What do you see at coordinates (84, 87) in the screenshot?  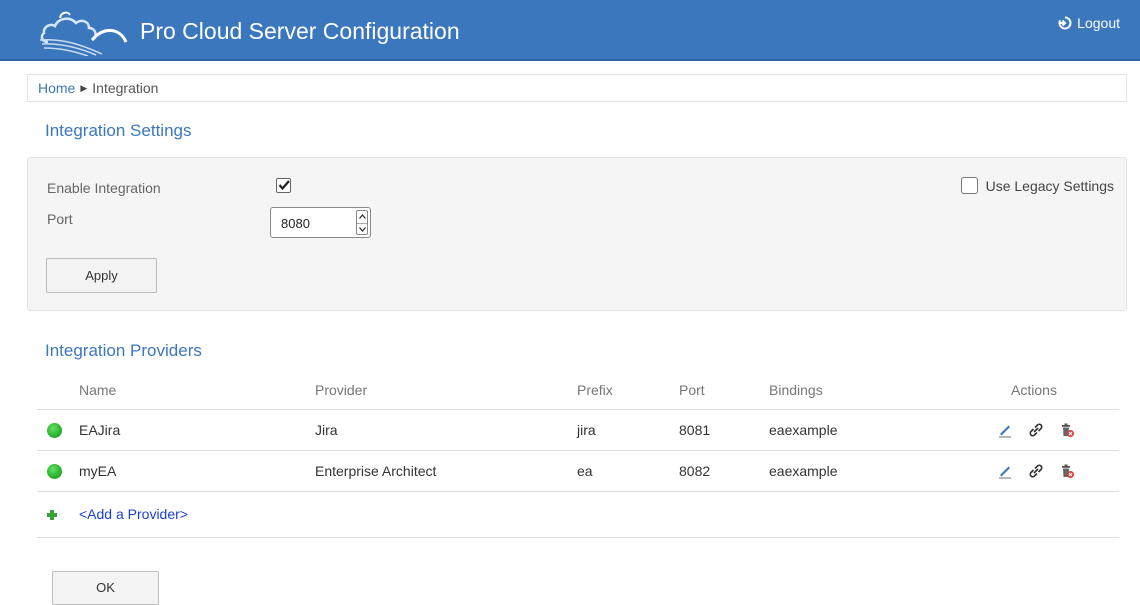 I see `breadcrumb-arrow-icon: ▶` at bounding box center [84, 87].